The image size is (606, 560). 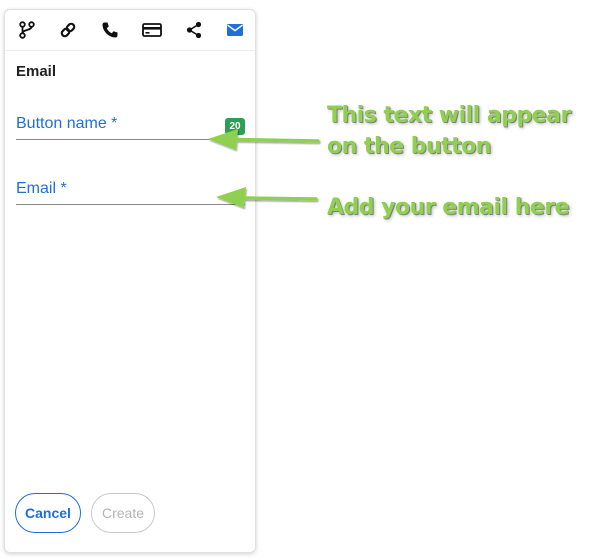 What do you see at coordinates (48, 513) in the screenshot?
I see `cancel-button: Cancel` at bounding box center [48, 513].